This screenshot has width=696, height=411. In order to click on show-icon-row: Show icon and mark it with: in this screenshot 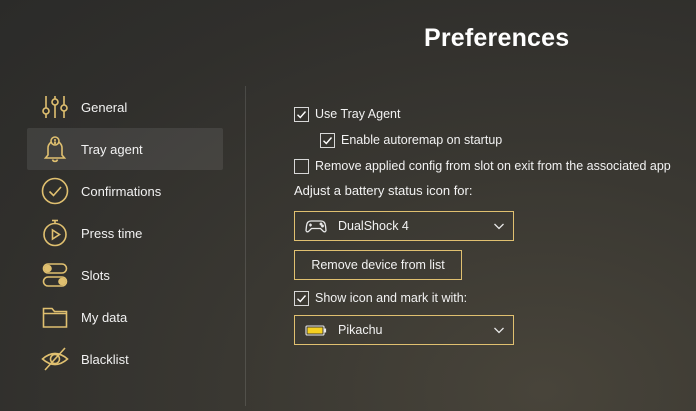, I will do `click(380, 298)`.